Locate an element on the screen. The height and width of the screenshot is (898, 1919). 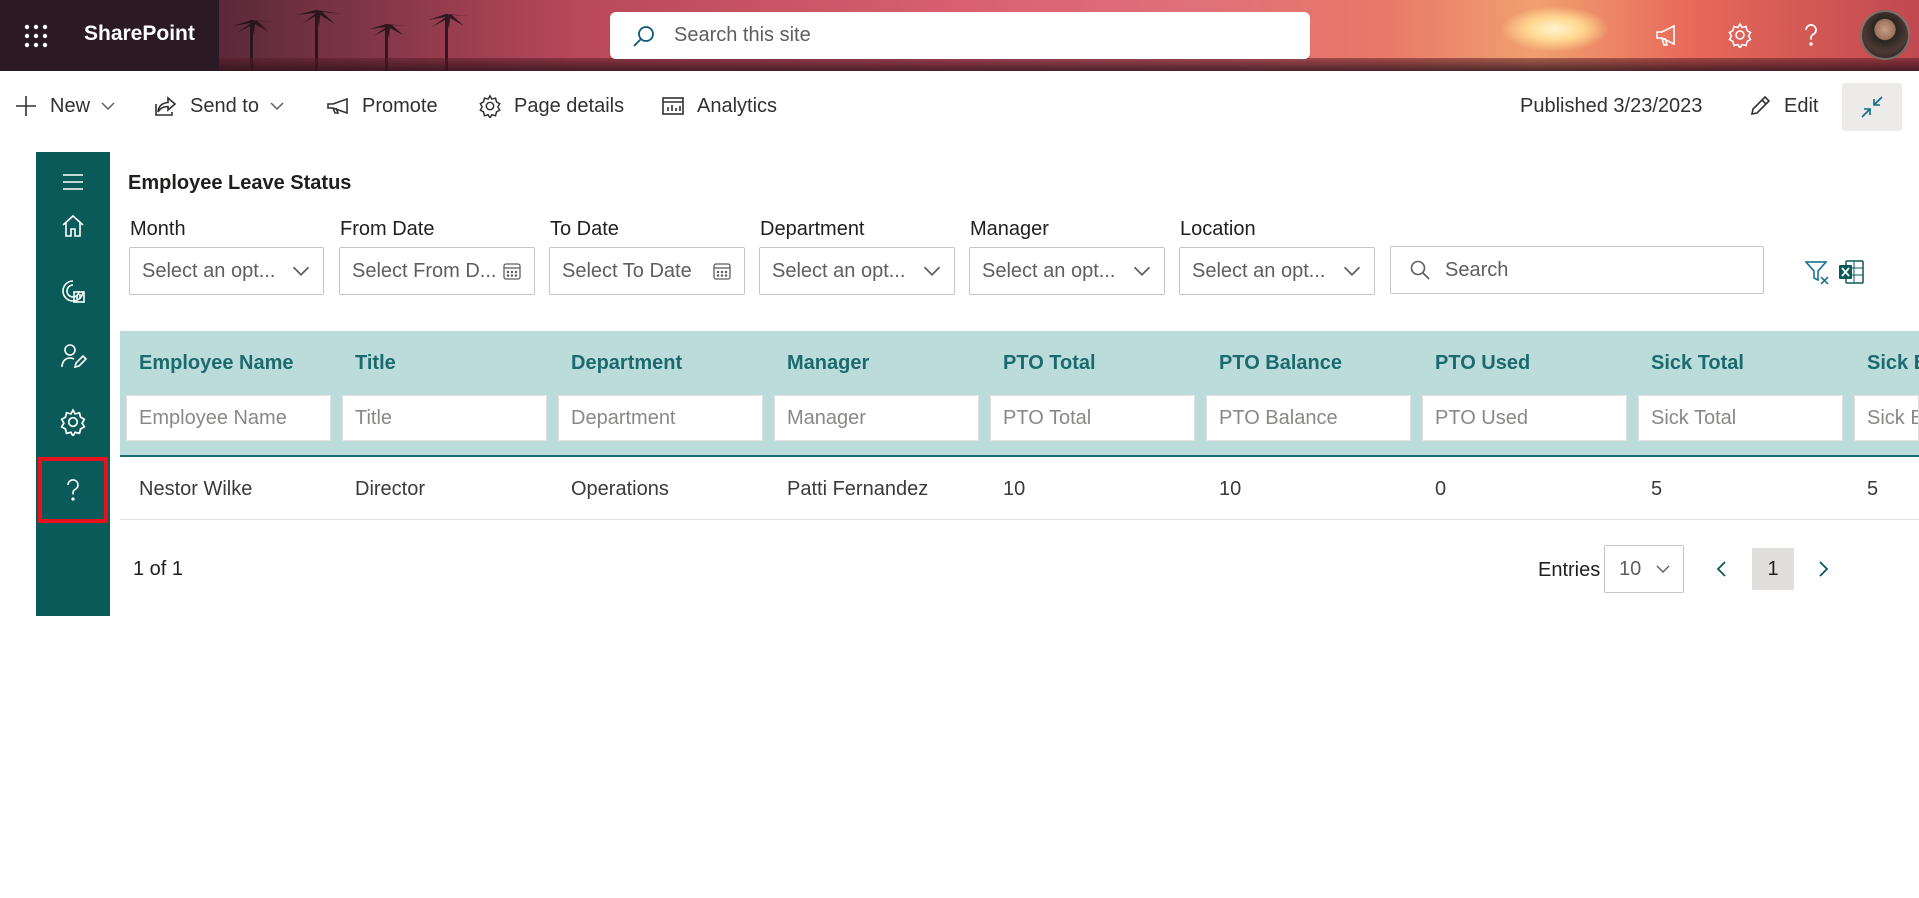
published-status: Published 3/23/2023 is located at coordinates (1611, 106).